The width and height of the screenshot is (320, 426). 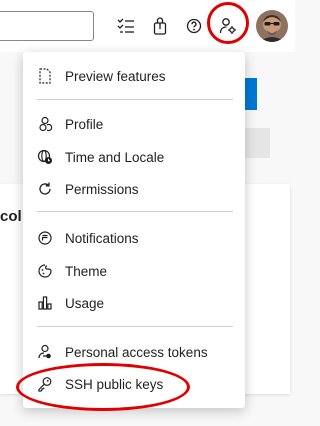 What do you see at coordinates (45, 384) in the screenshot?
I see `key-icon` at bounding box center [45, 384].